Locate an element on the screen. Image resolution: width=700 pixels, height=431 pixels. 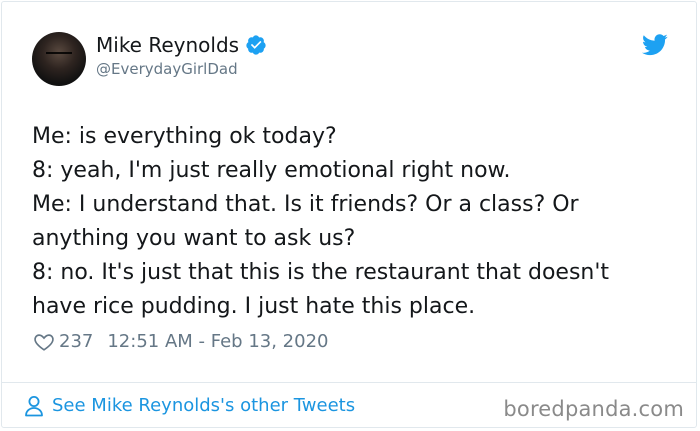
heart-outline-icon is located at coordinates (44, 342).